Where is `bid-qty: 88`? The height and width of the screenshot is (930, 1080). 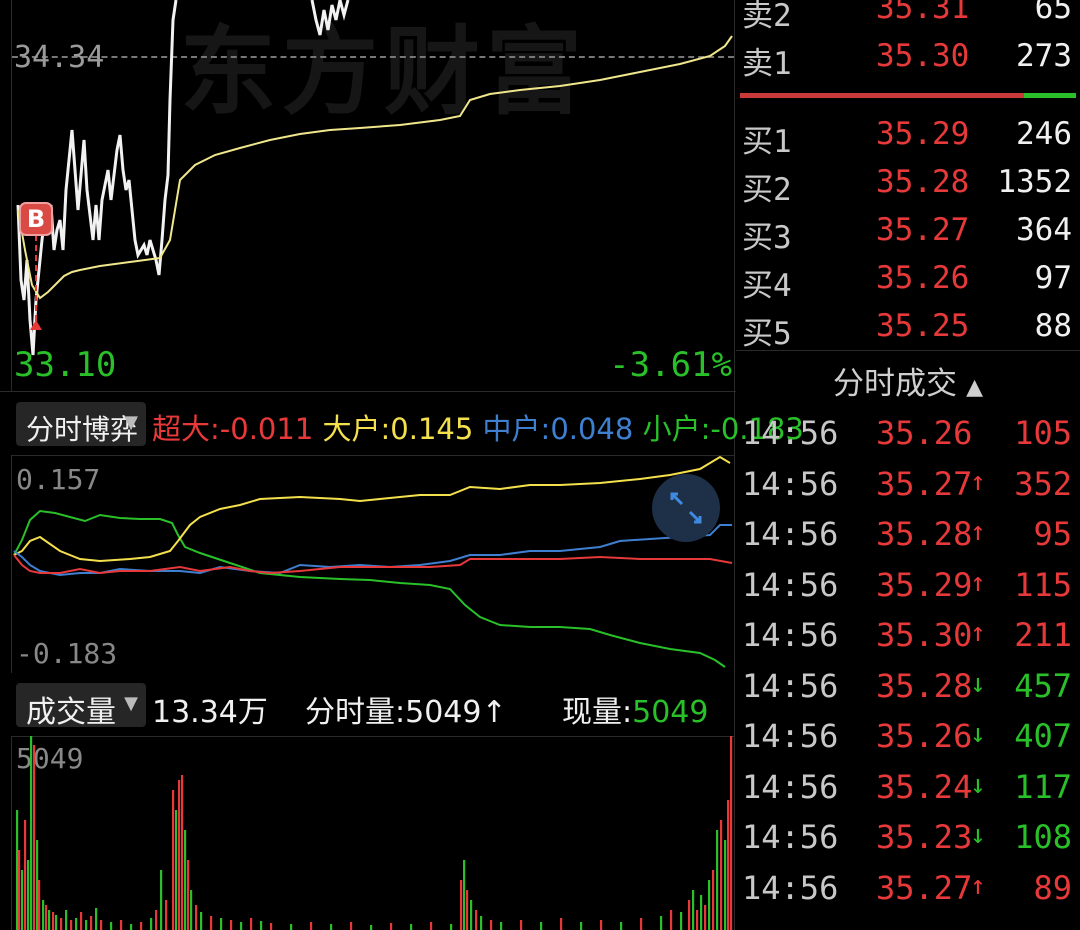
bid-qty: 88 is located at coordinates (1053, 326).